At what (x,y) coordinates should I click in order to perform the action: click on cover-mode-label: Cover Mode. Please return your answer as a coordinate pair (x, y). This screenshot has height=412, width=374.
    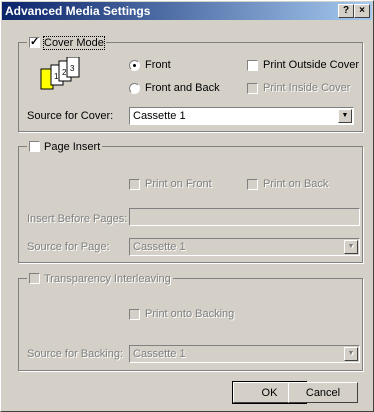
    Looking at the image, I should click on (74, 42).